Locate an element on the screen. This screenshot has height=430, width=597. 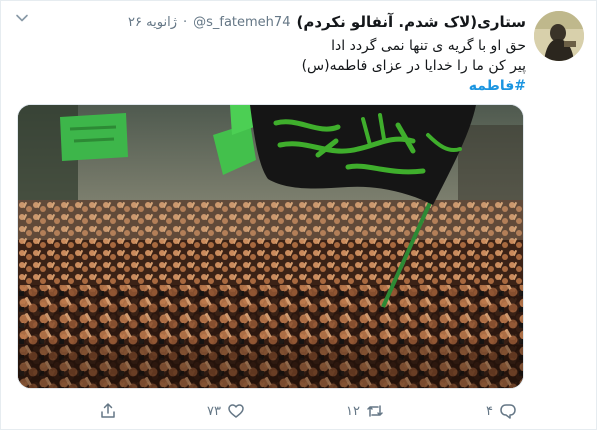
avatar is located at coordinates (559, 36).